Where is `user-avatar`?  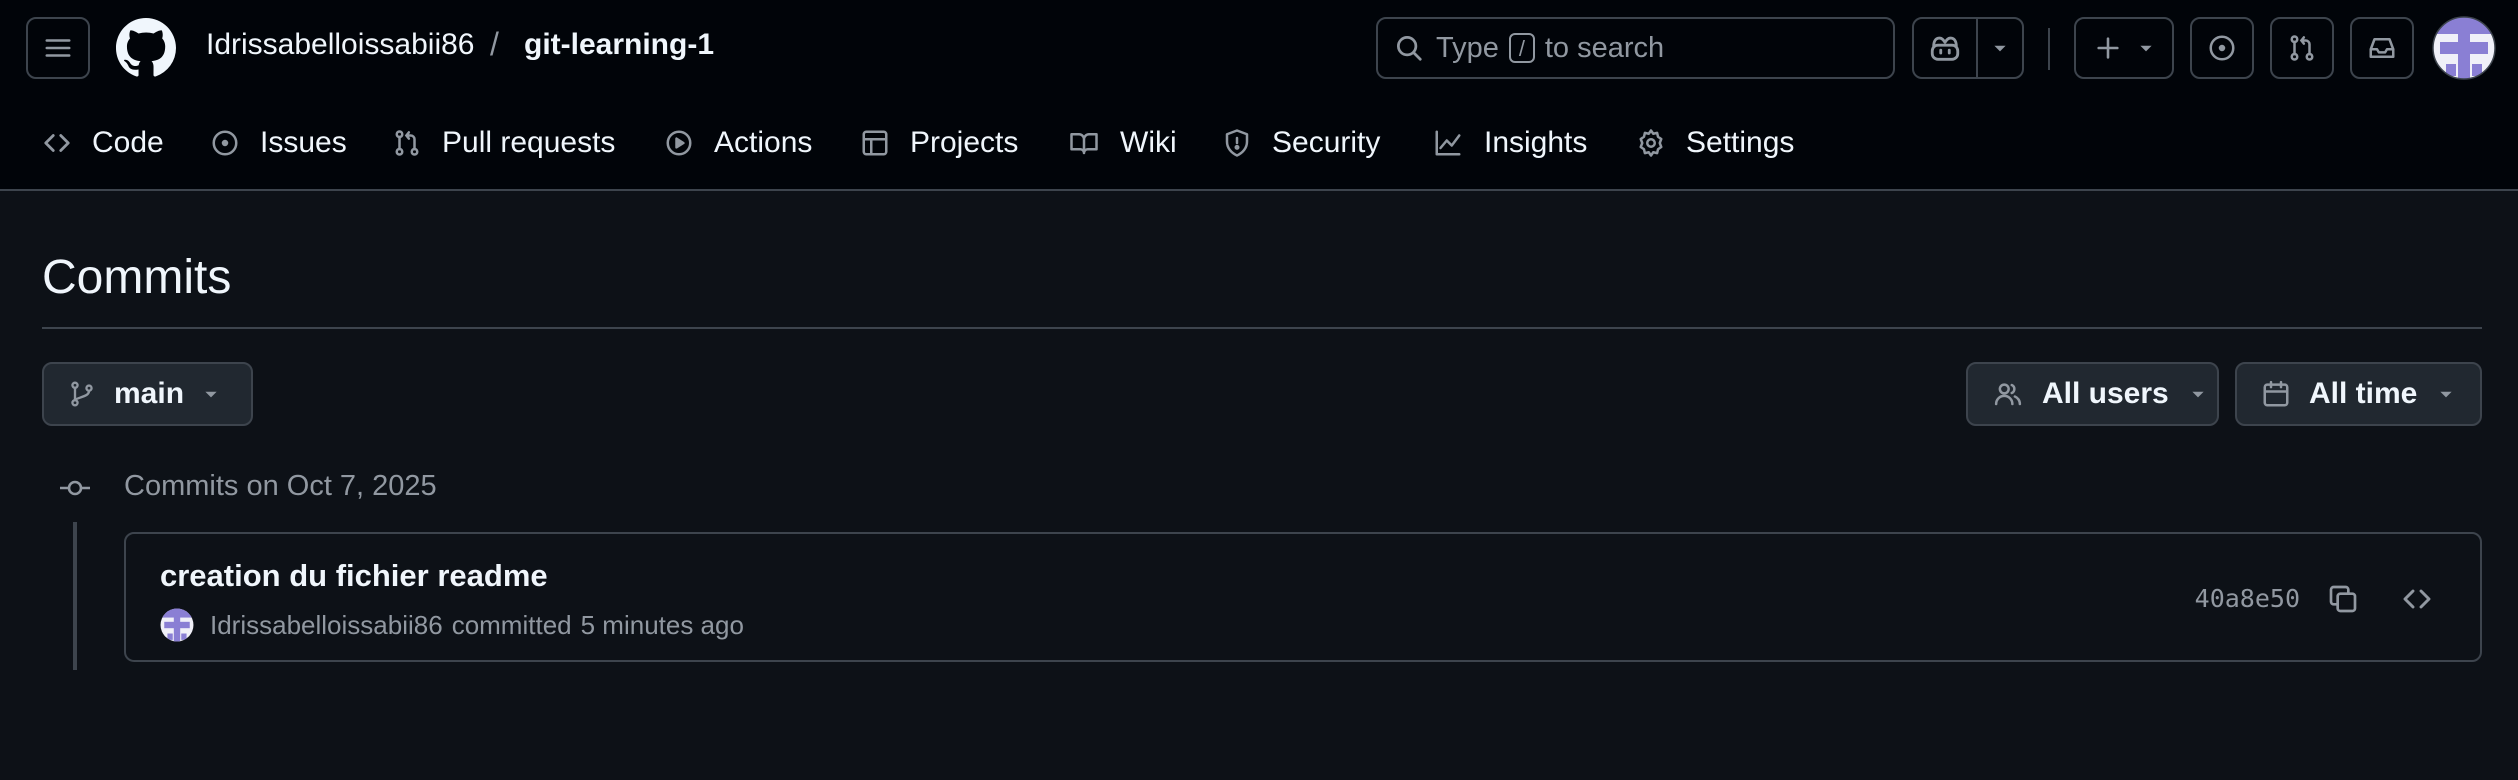
user-avatar is located at coordinates (2464, 48).